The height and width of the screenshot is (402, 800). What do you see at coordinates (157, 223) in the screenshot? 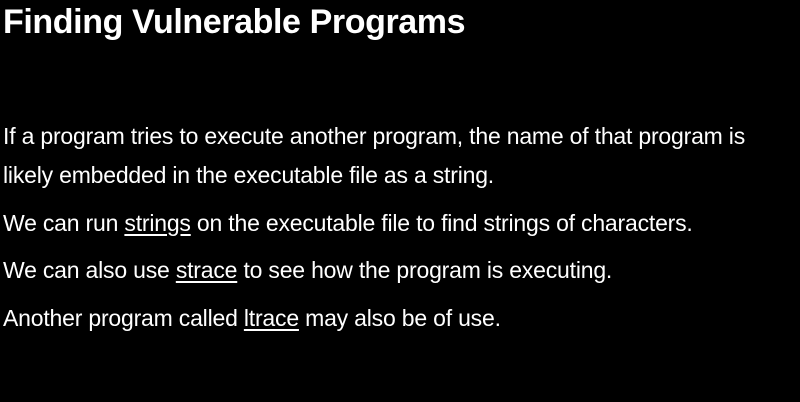
I see `command-strings: strings` at bounding box center [157, 223].